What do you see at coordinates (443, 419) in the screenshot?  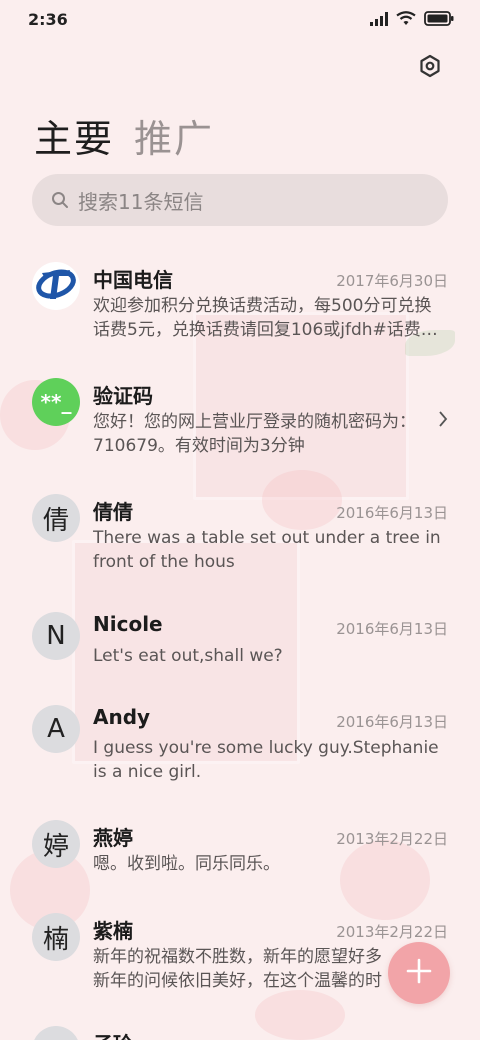 I see `chevron-right-icon` at bounding box center [443, 419].